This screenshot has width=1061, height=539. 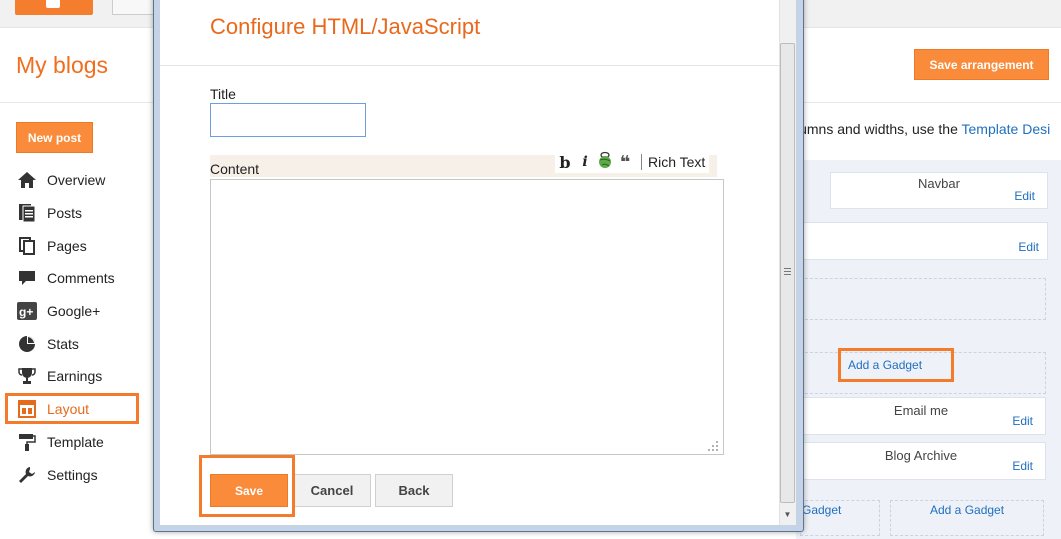 What do you see at coordinates (469, 65) in the screenshot?
I see `dialog-divider` at bounding box center [469, 65].